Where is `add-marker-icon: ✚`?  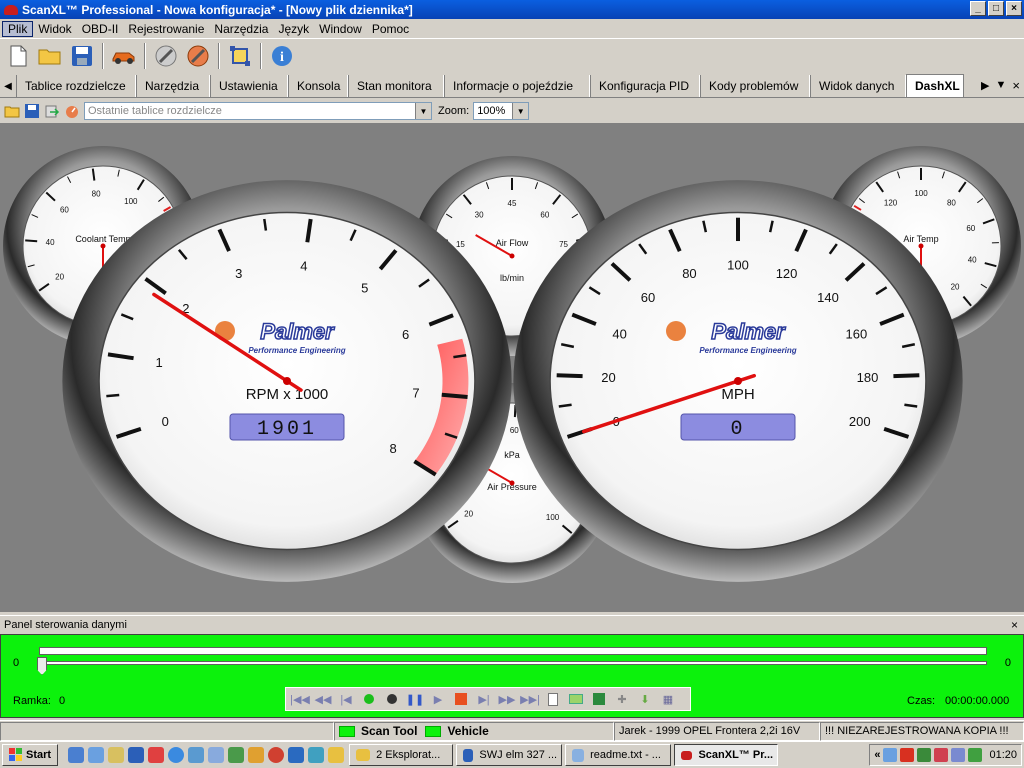 add-marker-icon: ✚ is located at coordinates (622, 699).